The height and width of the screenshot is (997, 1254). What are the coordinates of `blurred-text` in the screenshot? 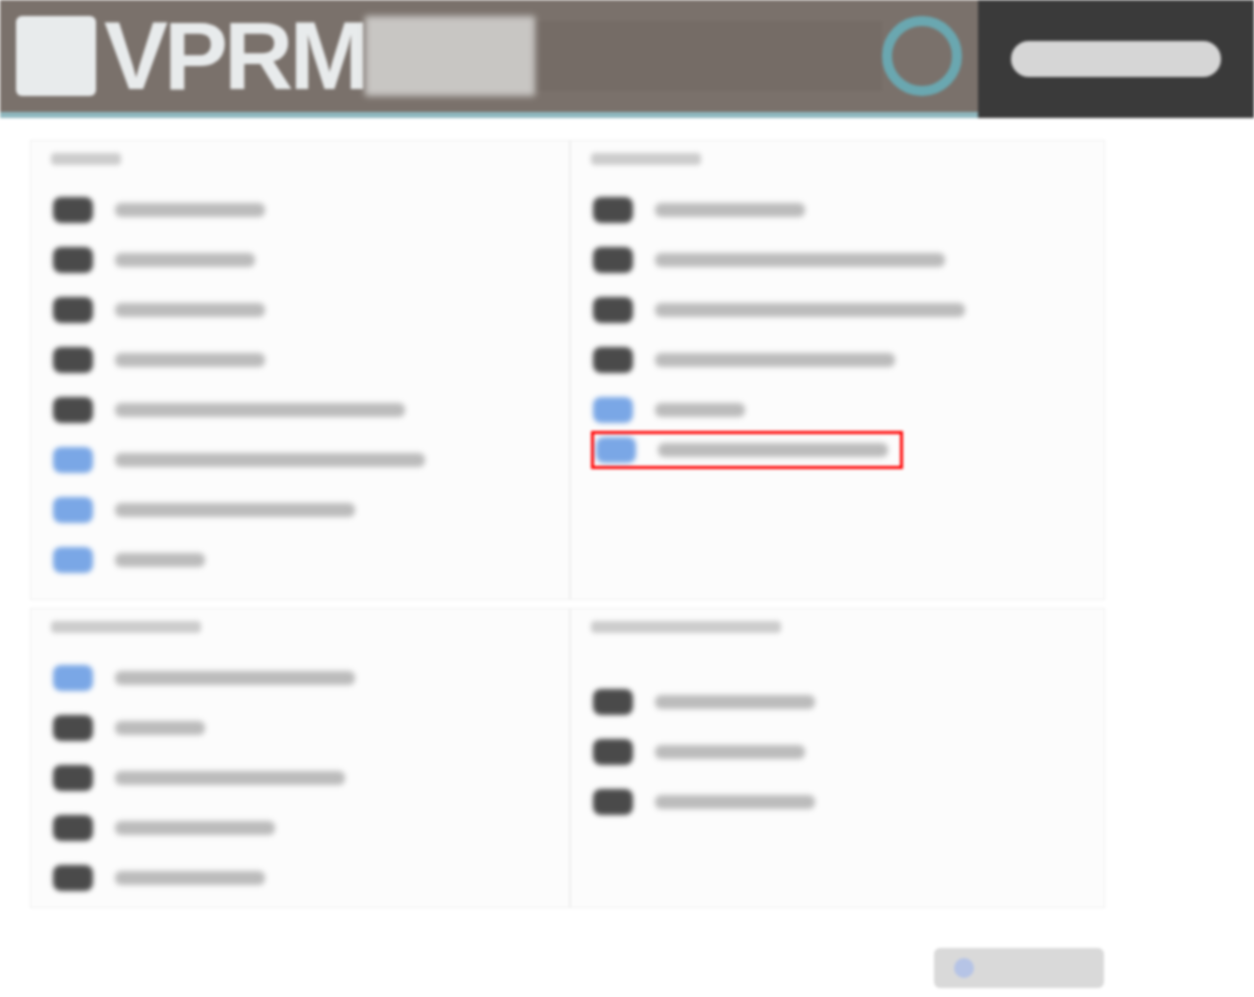 It's located at (86, 159).